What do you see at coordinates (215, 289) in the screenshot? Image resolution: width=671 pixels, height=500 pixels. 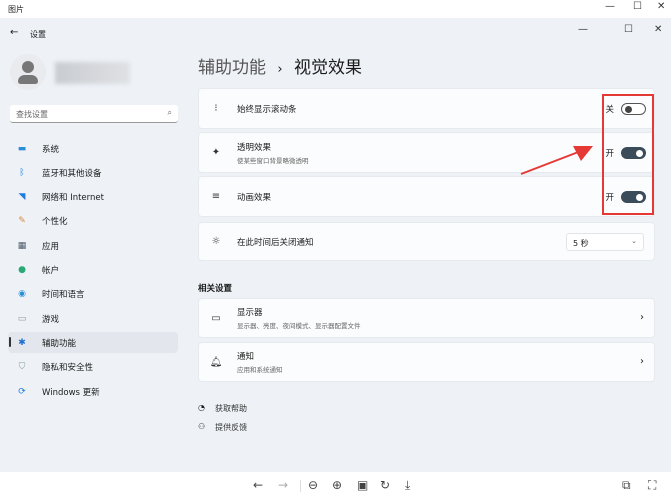 I see `related-heading: 相关设置` at bounding box center [215, 289].